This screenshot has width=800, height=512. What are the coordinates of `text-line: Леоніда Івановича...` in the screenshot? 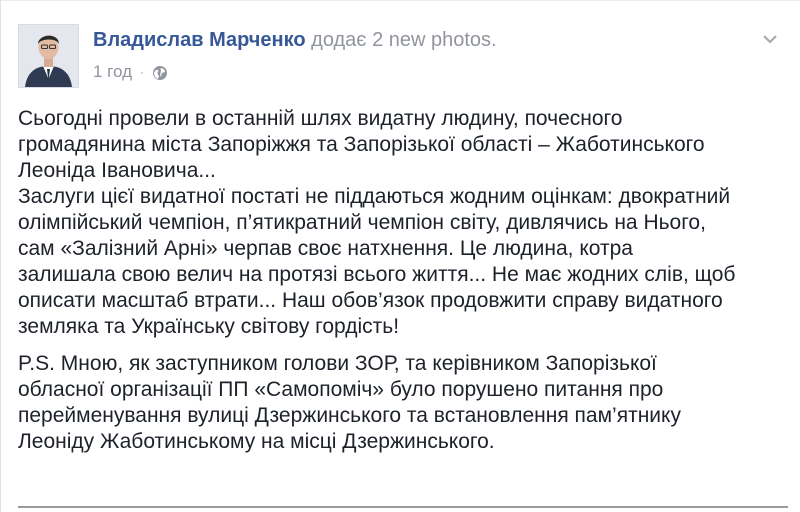 It's located at (117, 170).